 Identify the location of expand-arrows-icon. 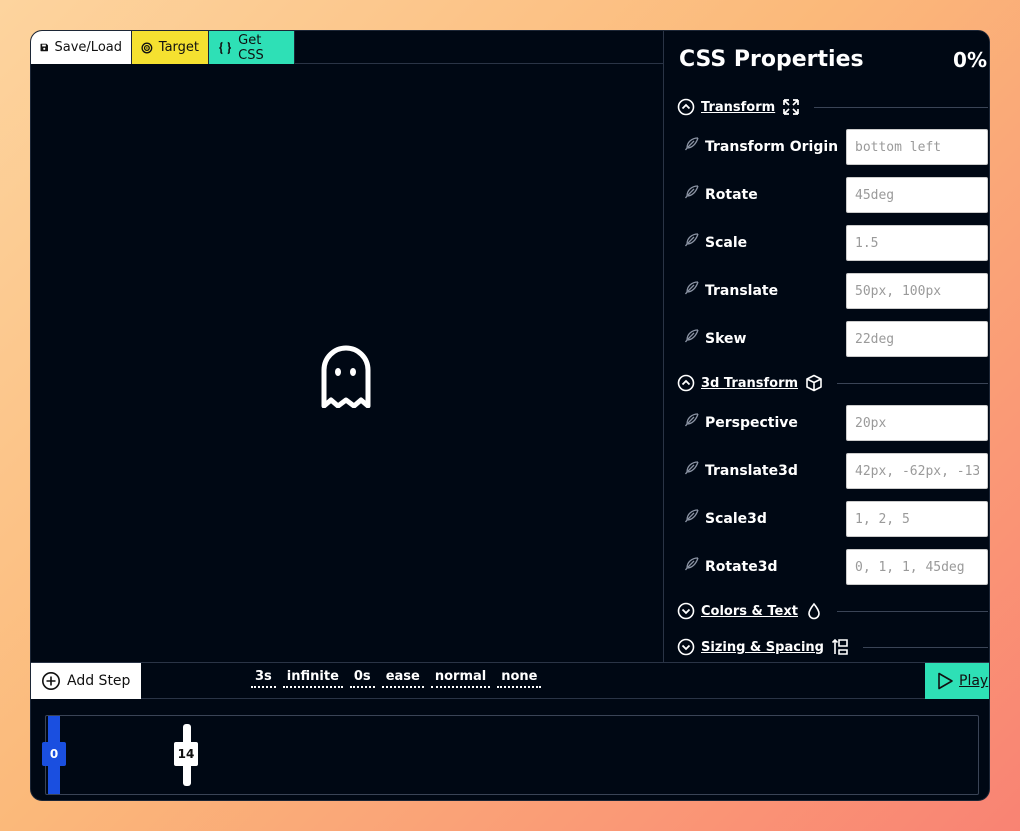
(791, 107).